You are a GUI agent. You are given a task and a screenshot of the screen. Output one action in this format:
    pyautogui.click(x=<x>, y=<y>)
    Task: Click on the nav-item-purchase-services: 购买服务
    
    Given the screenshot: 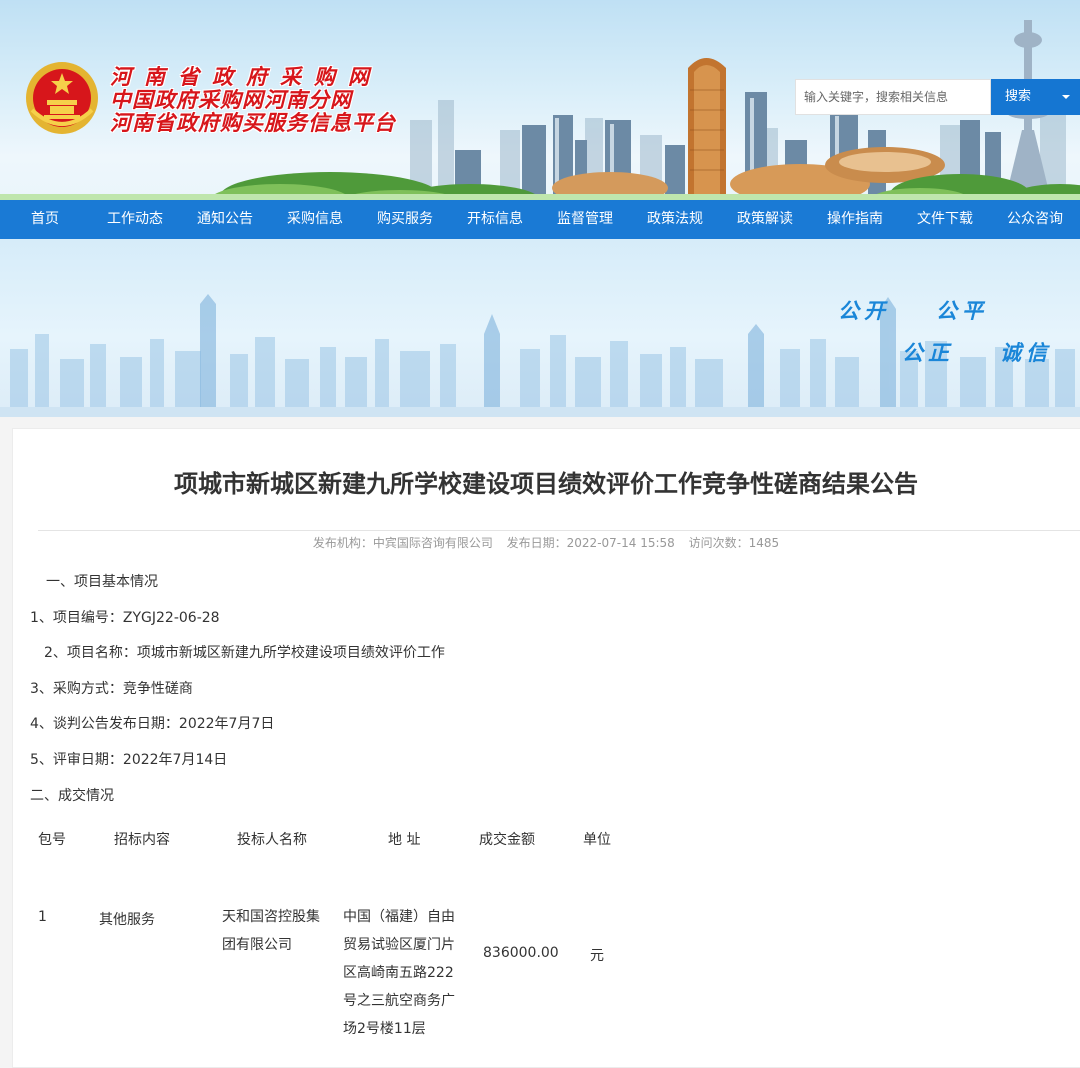 What is the action you would take?
    pyautogui.click(x=405, y=219)
    